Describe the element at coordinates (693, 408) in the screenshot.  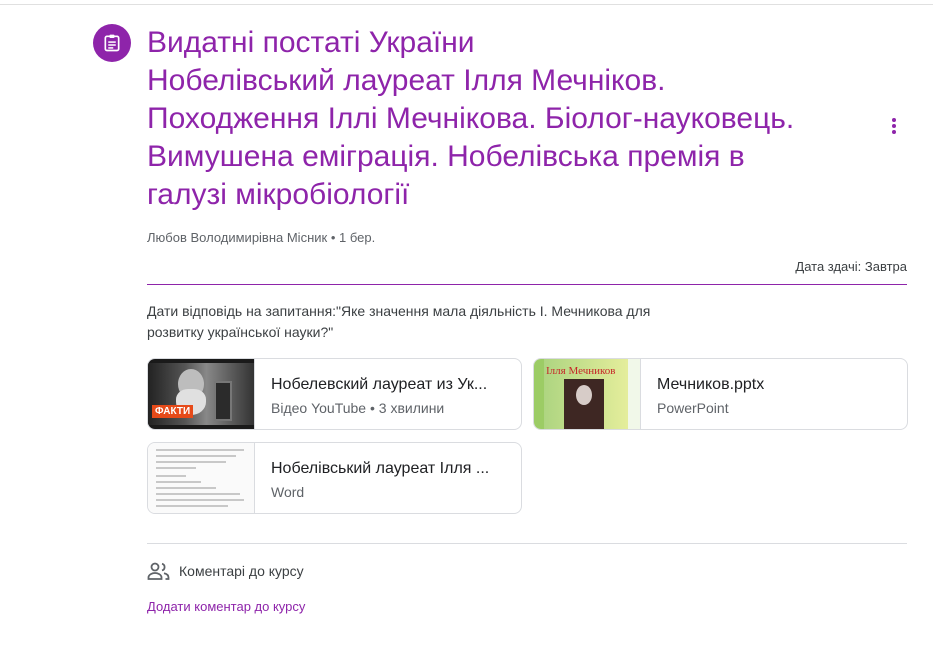
I see `attachment-type: PowerPoint` at that location.